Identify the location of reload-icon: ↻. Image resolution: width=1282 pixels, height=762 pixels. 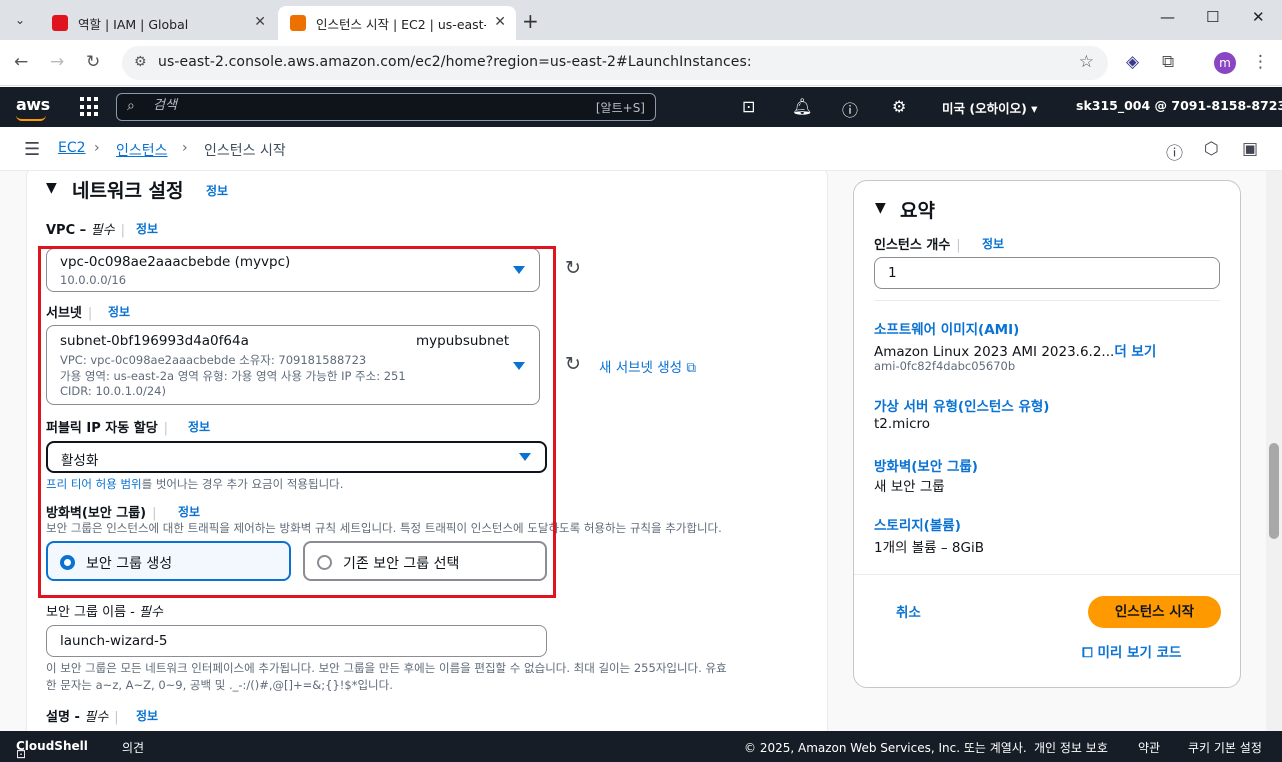
(93, 62).